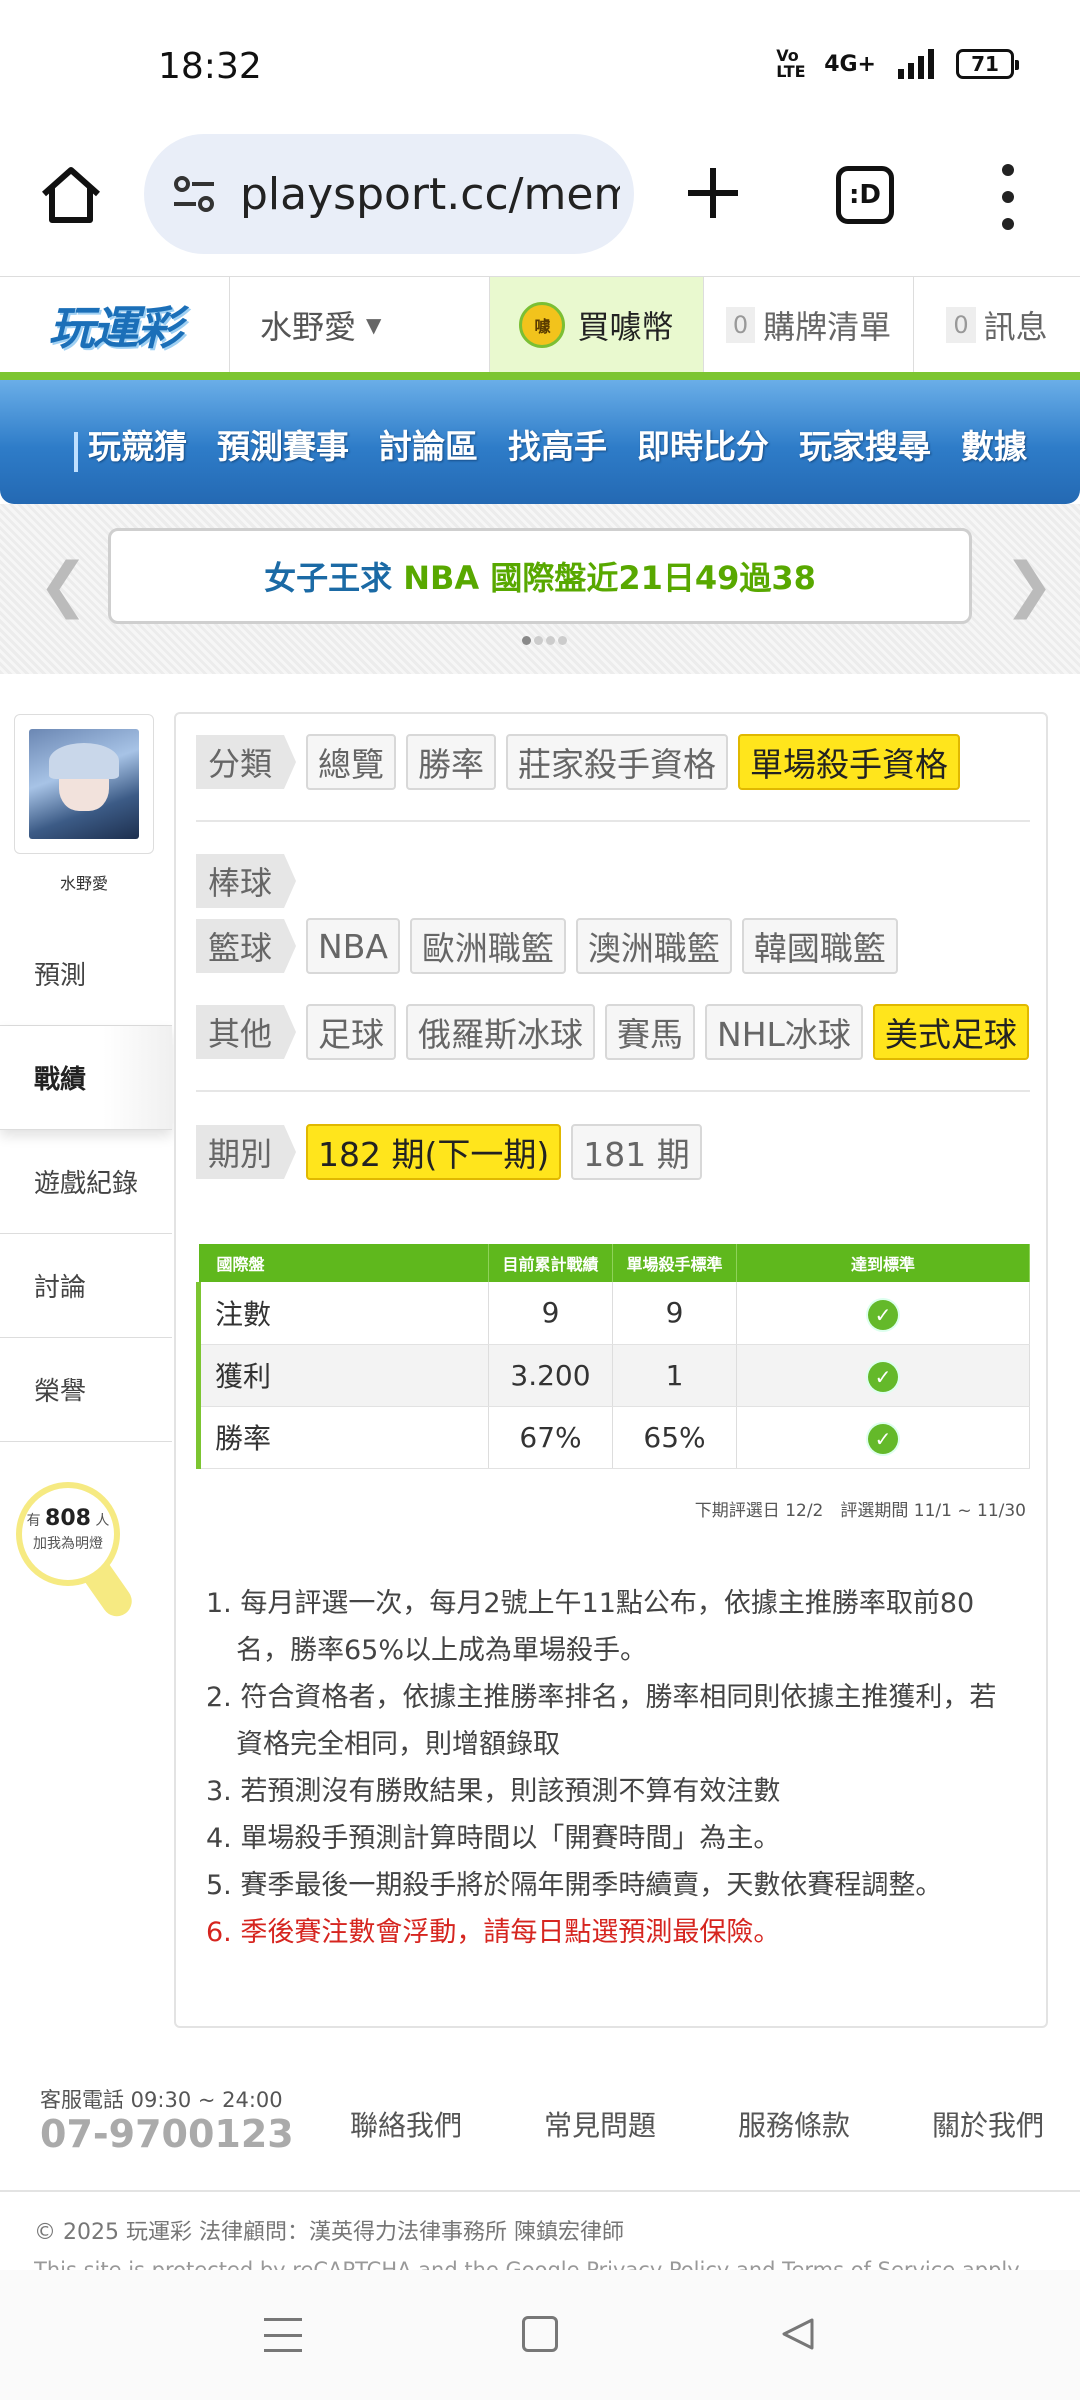 This screenshot has height=2400, width=1080. What do you see at coordinates (798, 2334) in the screenshot?
I see `back-icon` at bounding box center [798, 2334].